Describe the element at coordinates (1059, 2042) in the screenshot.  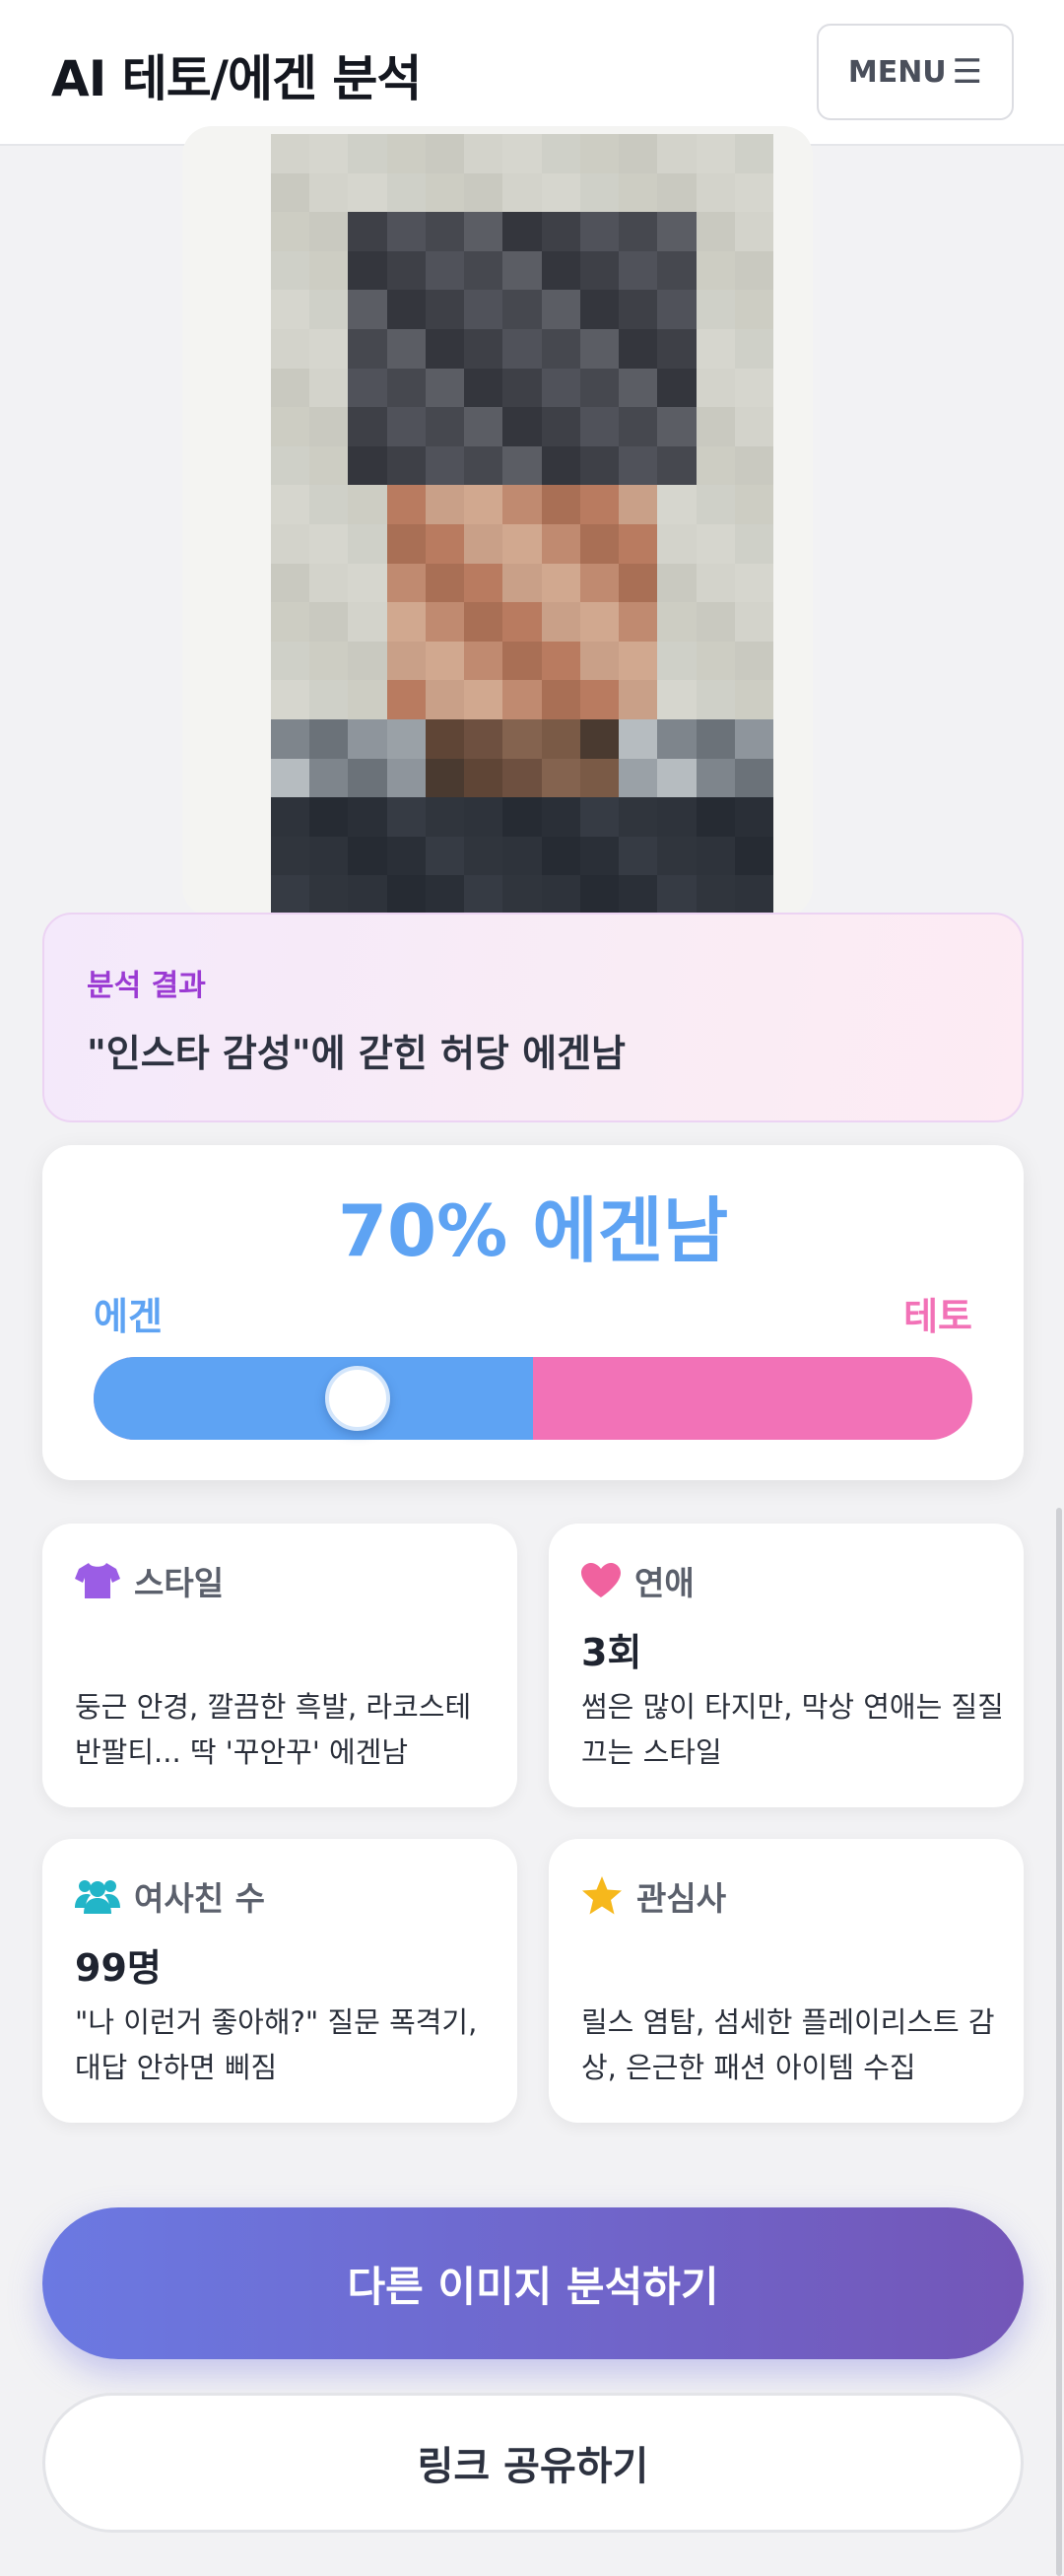
I see `page-scrollbar` at that location.